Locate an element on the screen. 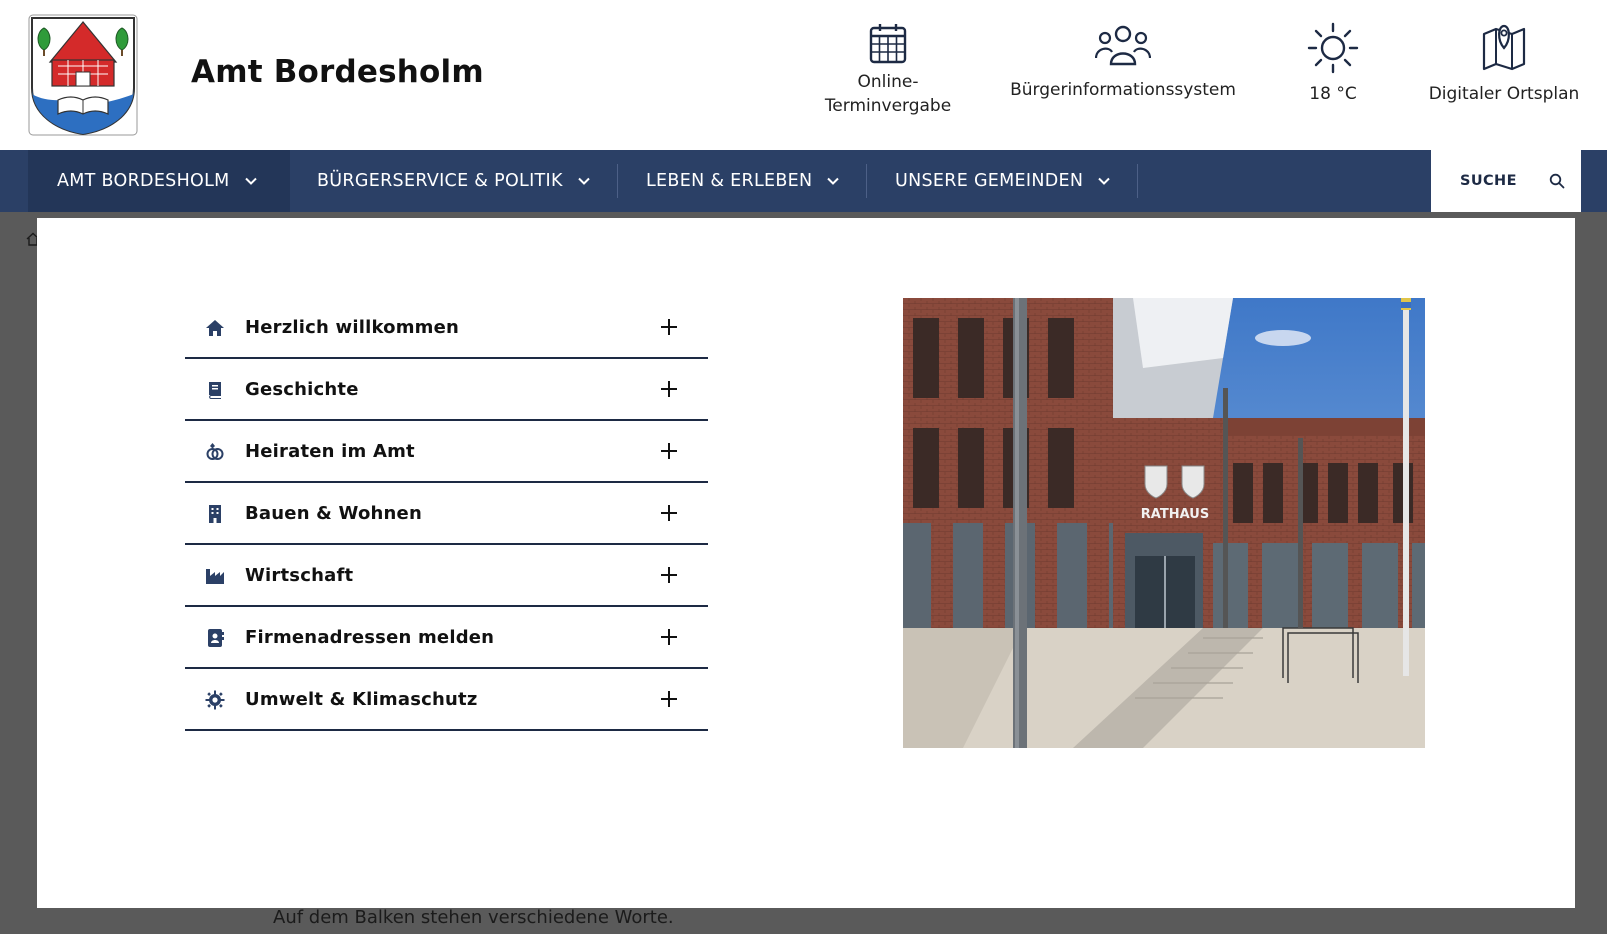 The height and width of the screenshot is (934, 1607). search-label: SUCHE is located at coordinates (1488, 181).